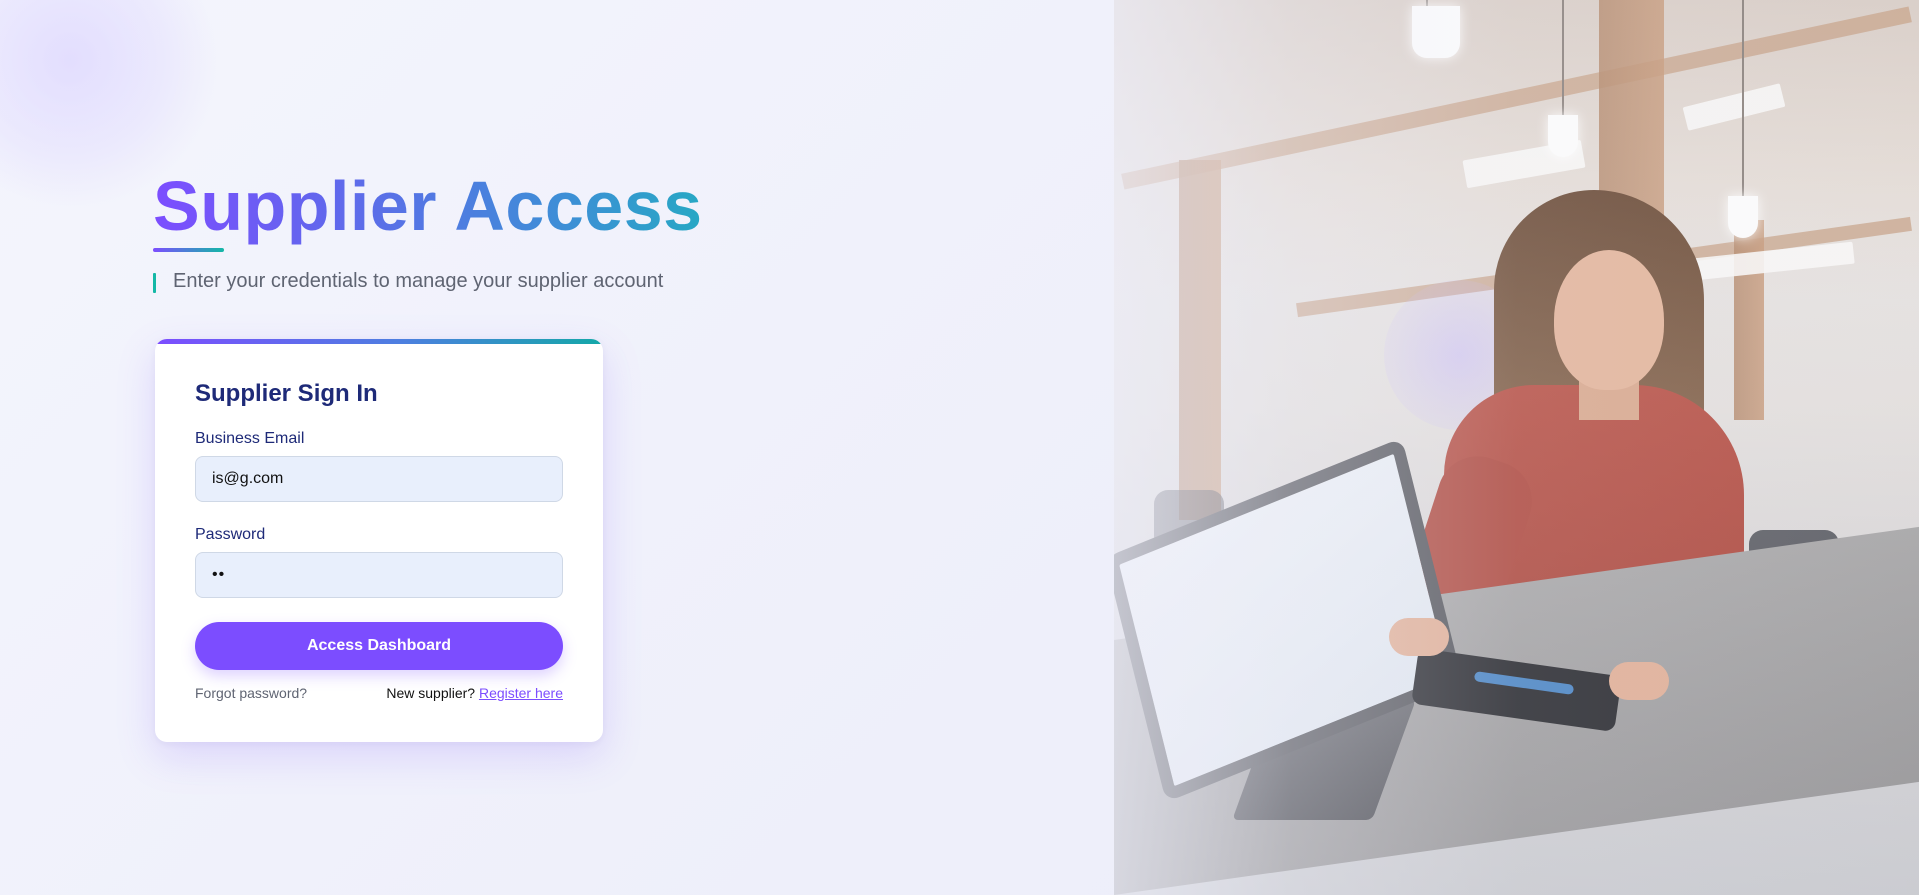 This screenshot has height=895, width=1919. I want to click on access-dashboard-button: Access Dashboard, so click(379, 646).